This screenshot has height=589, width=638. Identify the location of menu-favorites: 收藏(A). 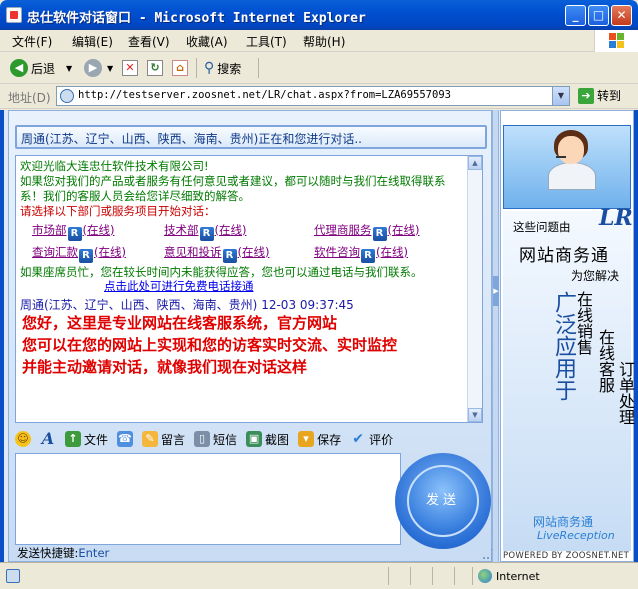
(207, 41).